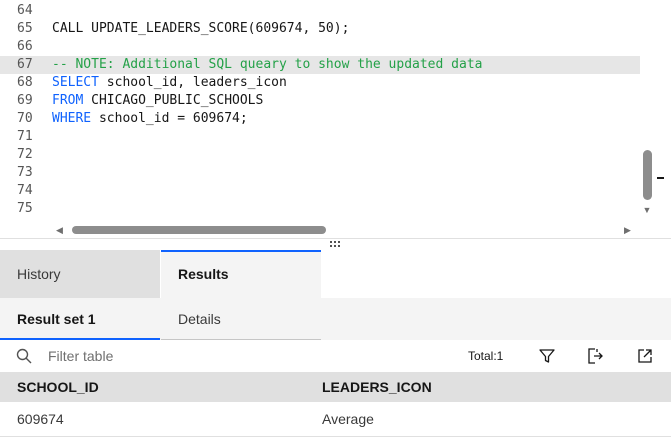 This screenshot has height=446, width=671. Describe the element at coordinates (25, 136) in the screenshot. I see `line-number: 71` at that location.